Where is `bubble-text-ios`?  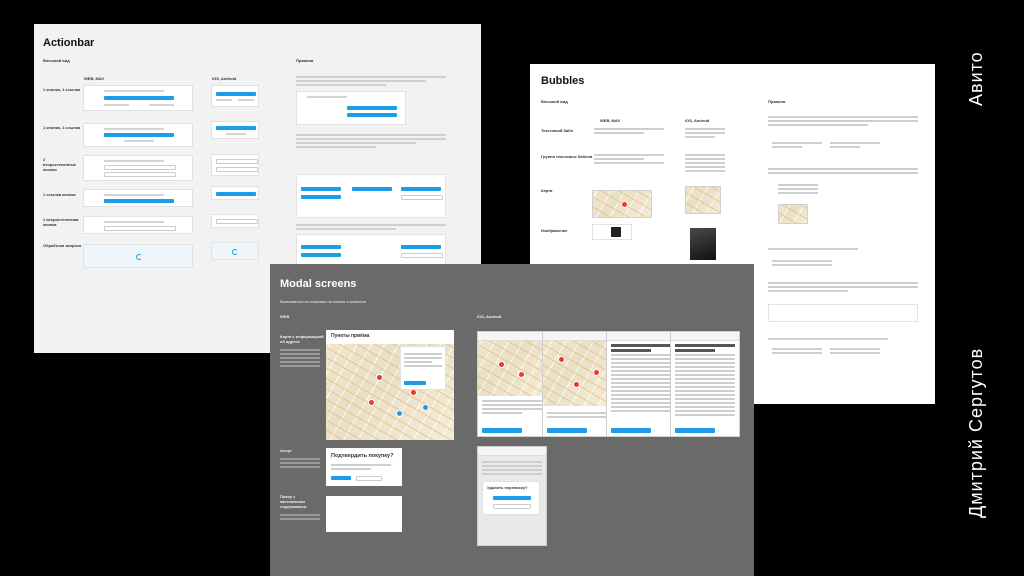 bubble-text-ios is located at coordinates (705, 134).